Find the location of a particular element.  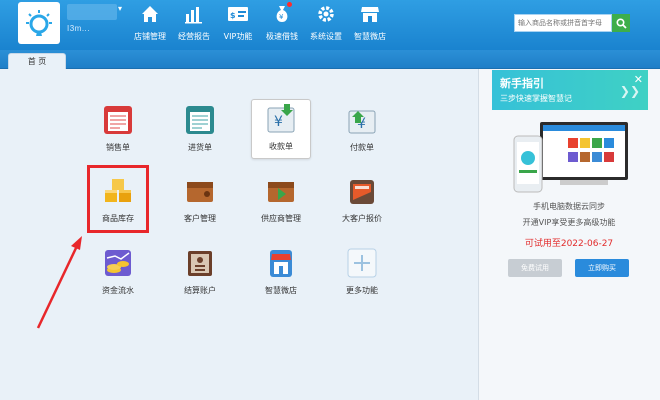

grid-item-sales-order: 销售单 is located at coordinates (118, 131).